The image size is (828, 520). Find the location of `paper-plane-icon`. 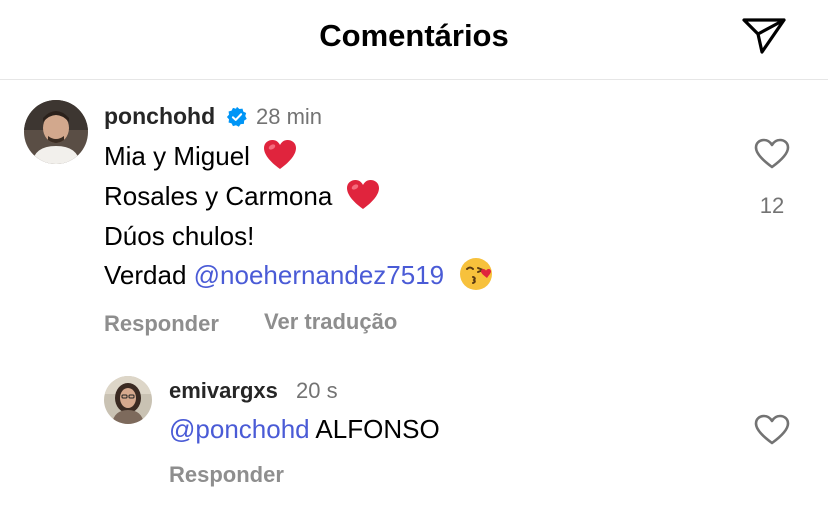

paper-plane-icon is located at coordinates (764, 36).